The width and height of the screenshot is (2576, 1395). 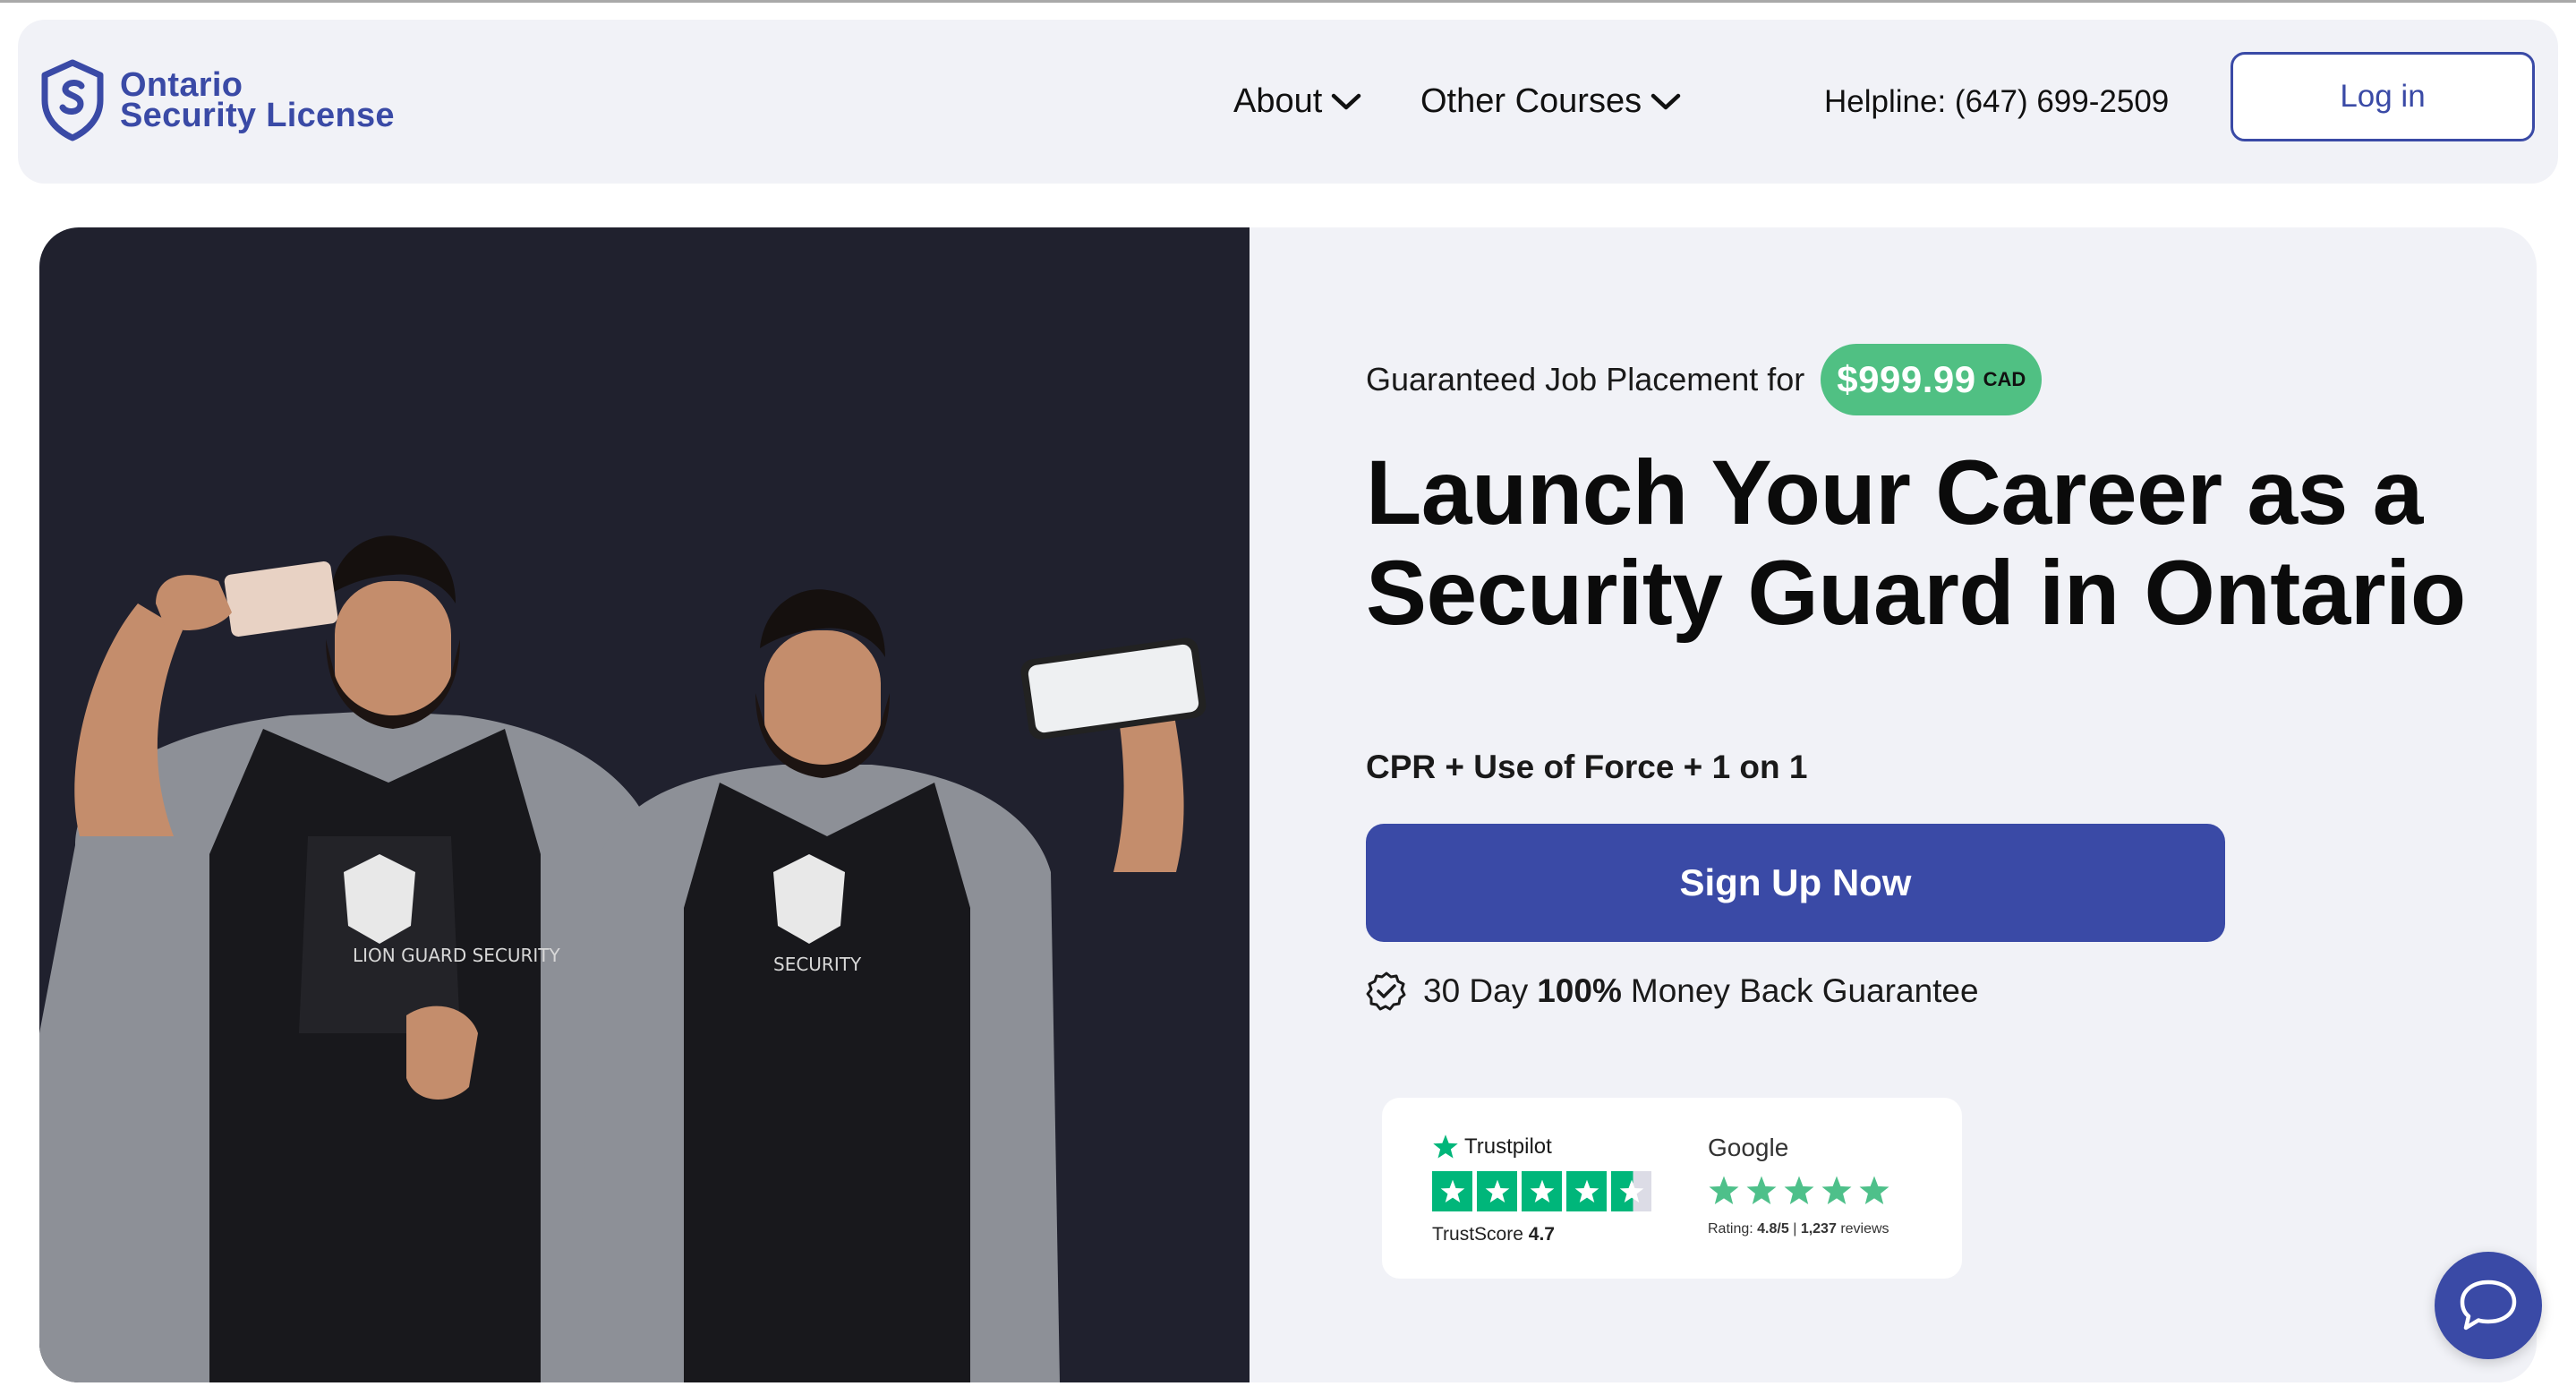 I want to click on placement-row: Guaranteed Job Placement for $999.99 CAD, so click(x=1704, y=379).